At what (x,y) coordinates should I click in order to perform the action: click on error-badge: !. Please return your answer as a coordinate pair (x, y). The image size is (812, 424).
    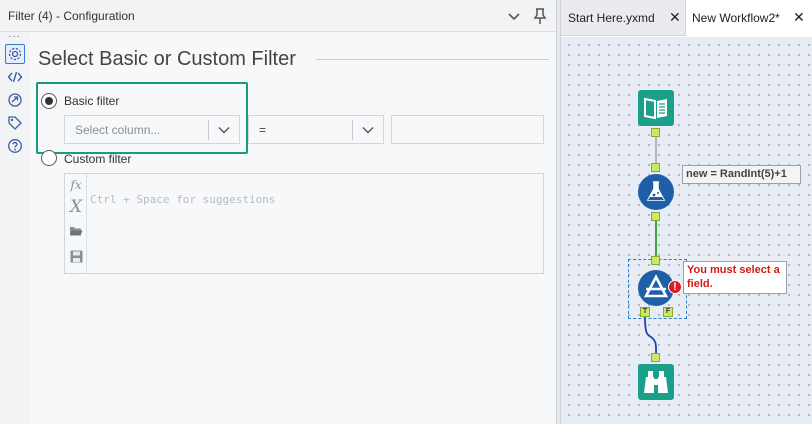
    Looking at the image, I should click on (675, 287).